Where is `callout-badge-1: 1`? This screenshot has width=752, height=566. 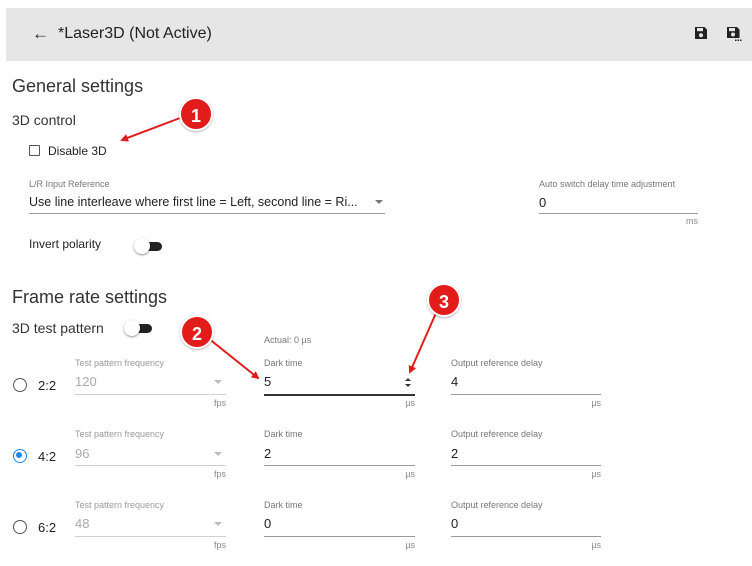
callout-badge-1: 1 is located at coordinates (196, 114).